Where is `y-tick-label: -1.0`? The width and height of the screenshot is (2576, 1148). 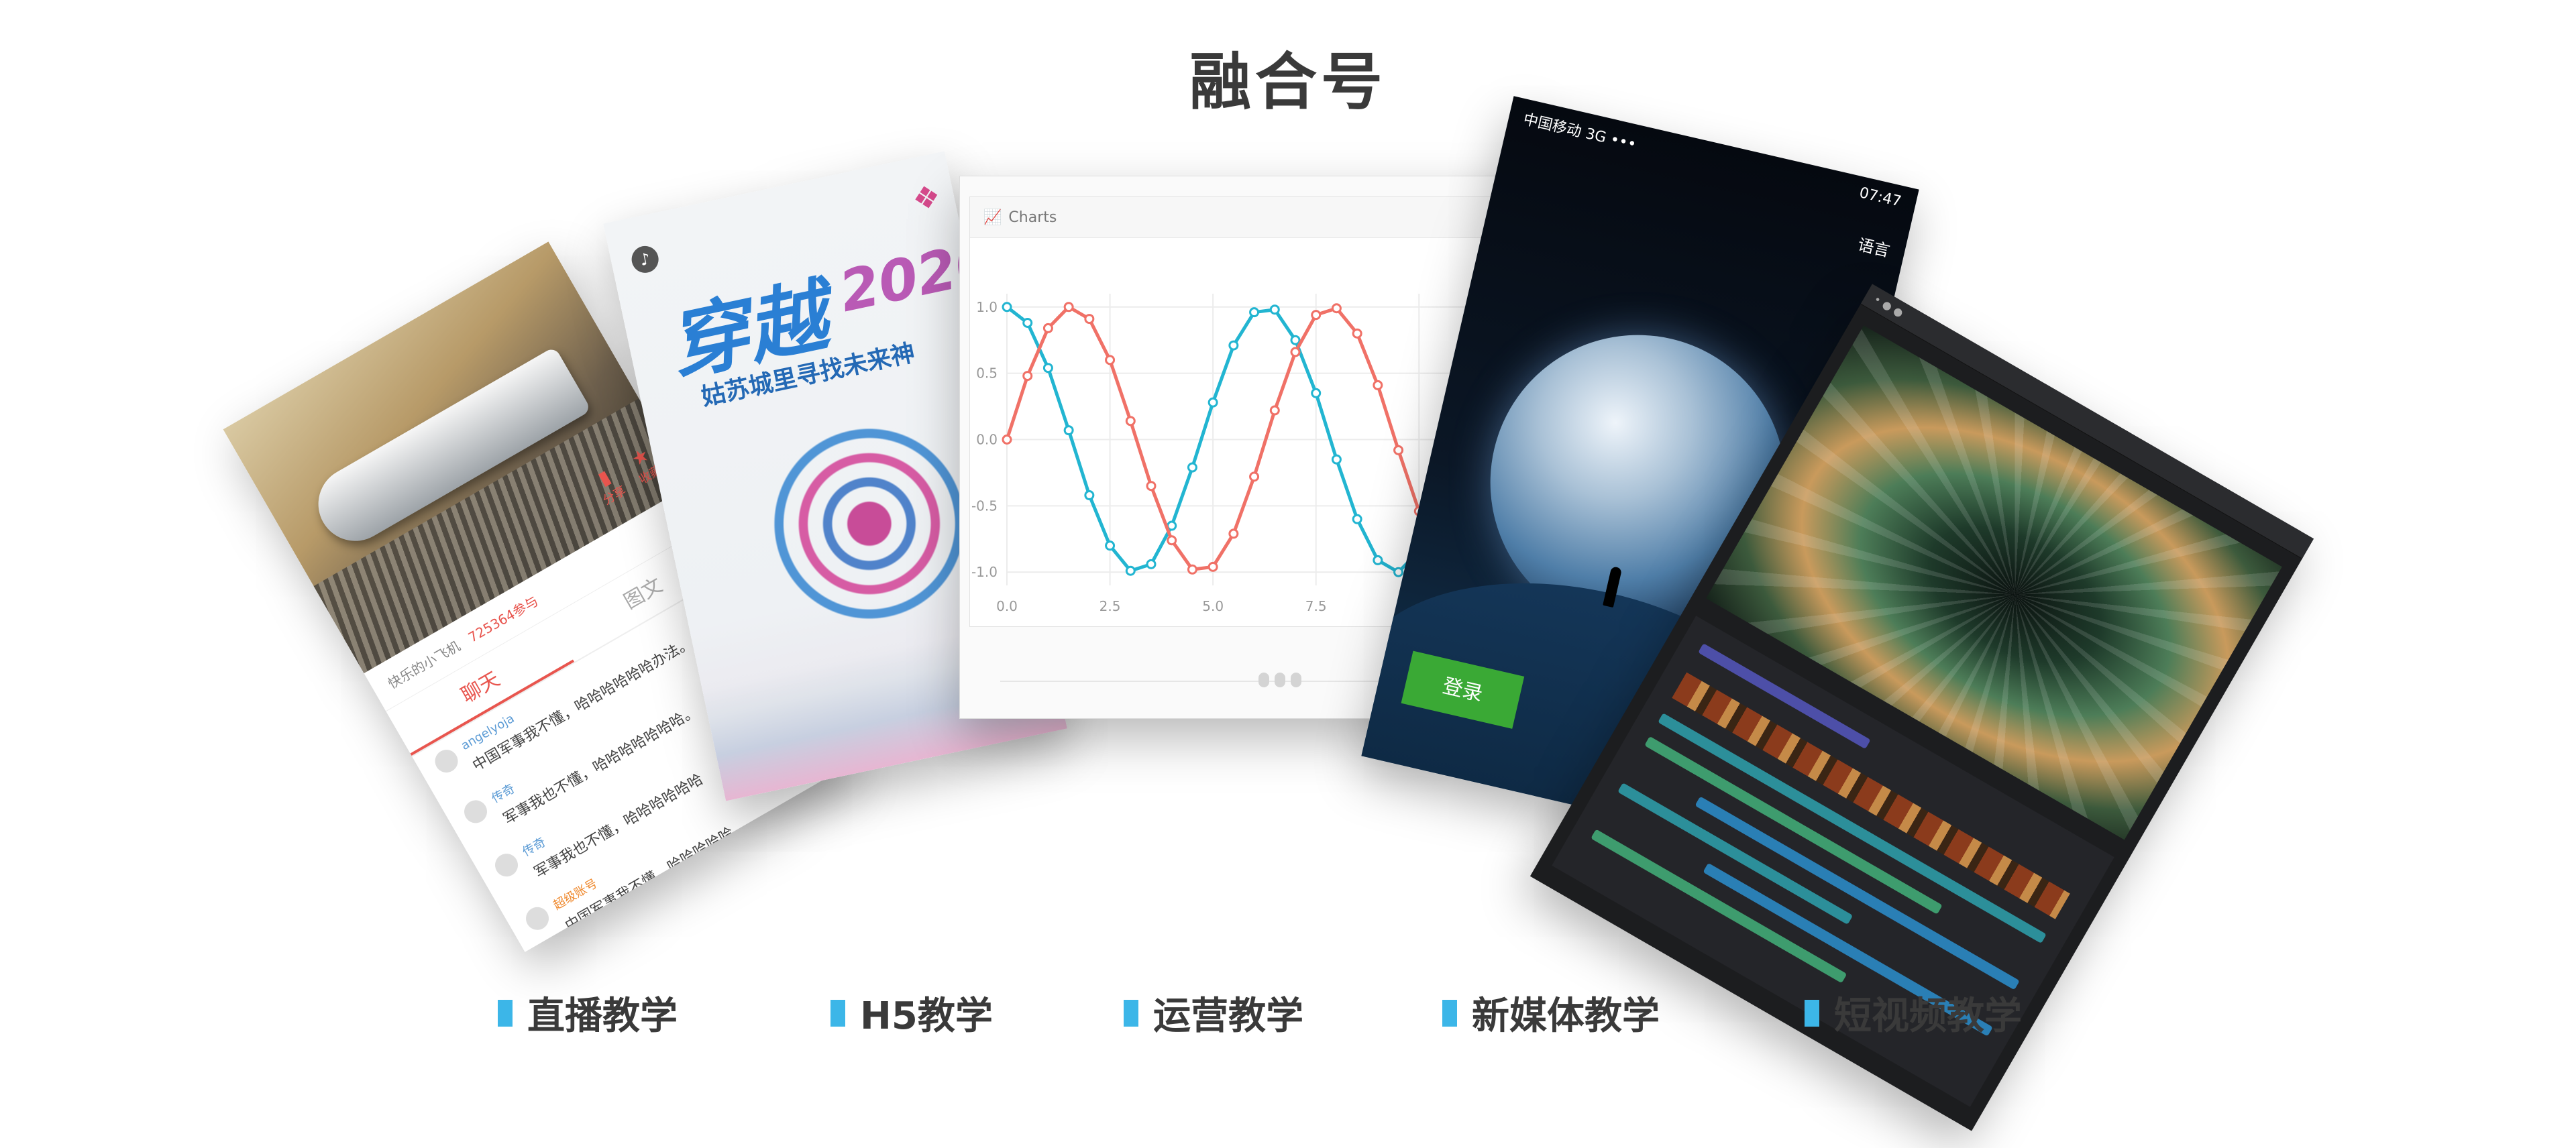 y-tick-label: -1.0 is located at coordinates (984, 572).